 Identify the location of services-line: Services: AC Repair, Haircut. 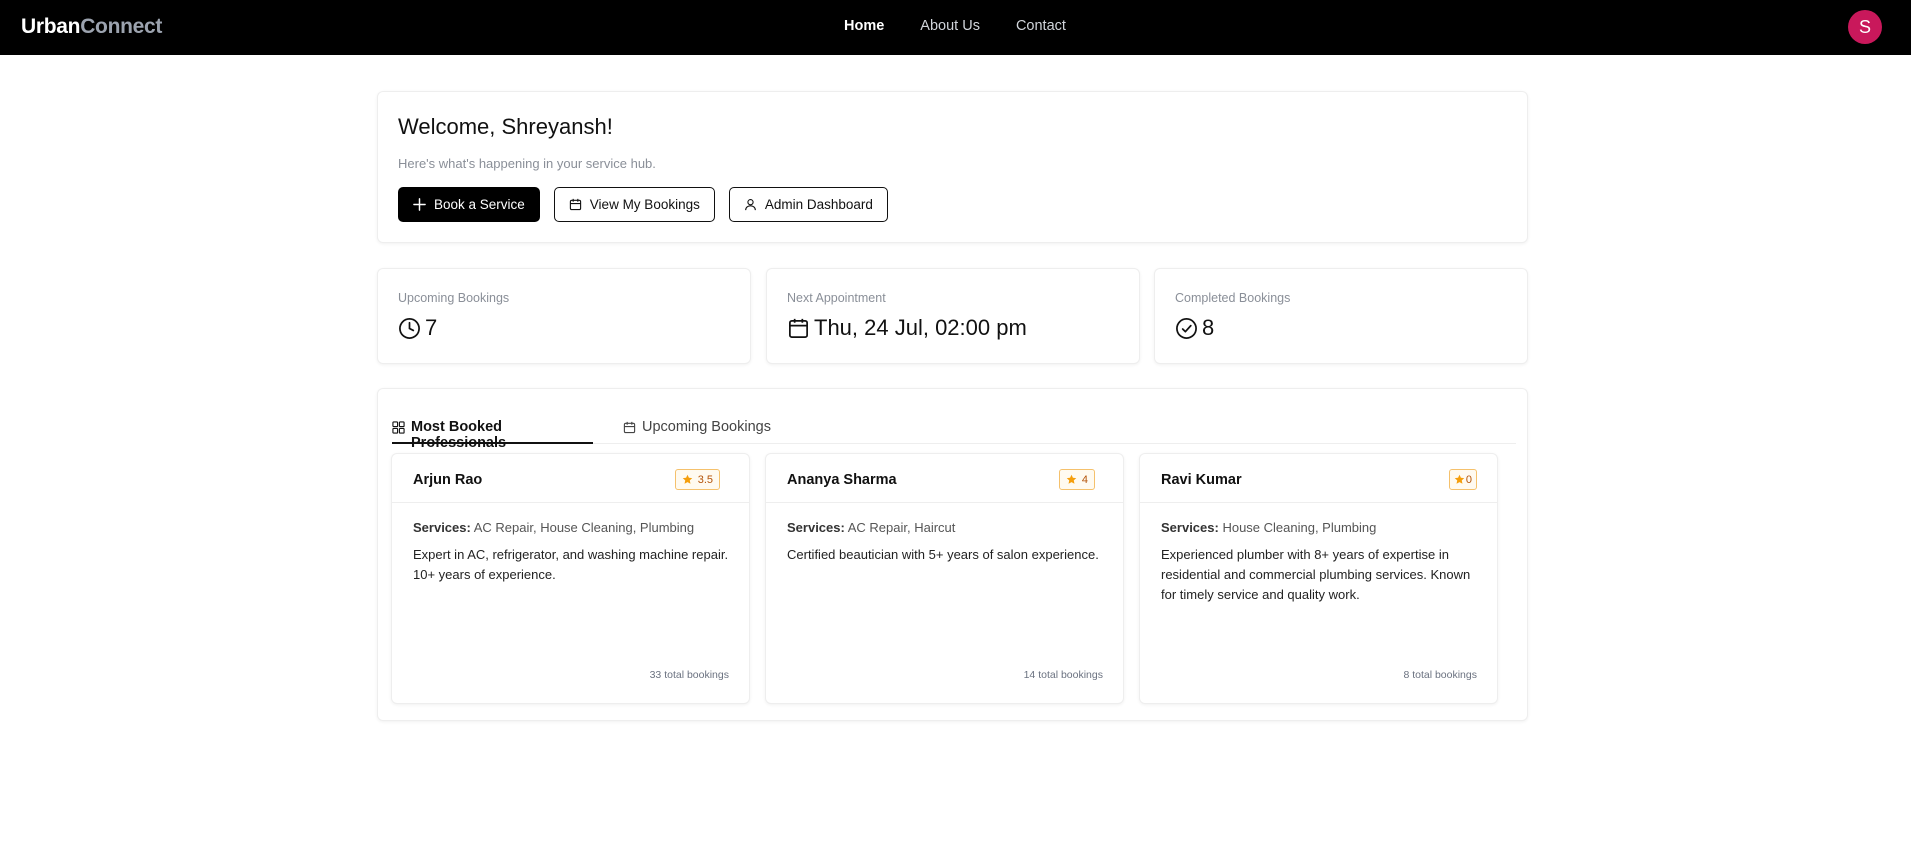
(871, 527).